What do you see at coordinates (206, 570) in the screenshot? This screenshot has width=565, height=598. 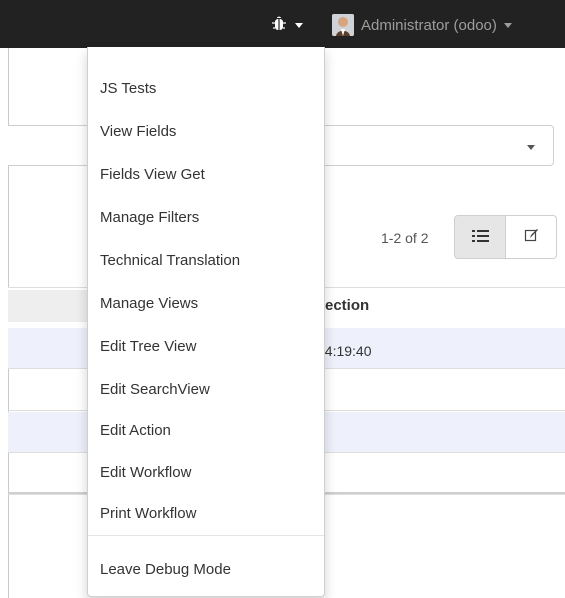 I see `menu-item-leave-debug-mode: Leave Debug Mode` at bounding box center [206, 570].